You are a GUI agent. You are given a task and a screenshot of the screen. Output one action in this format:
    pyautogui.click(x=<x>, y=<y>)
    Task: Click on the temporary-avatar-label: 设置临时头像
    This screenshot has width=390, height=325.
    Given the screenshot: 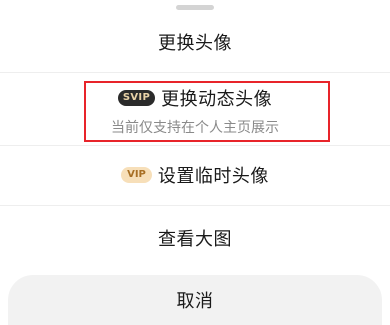 What is the action you would take?
    pyautogui.click(x=213, y=176)
    